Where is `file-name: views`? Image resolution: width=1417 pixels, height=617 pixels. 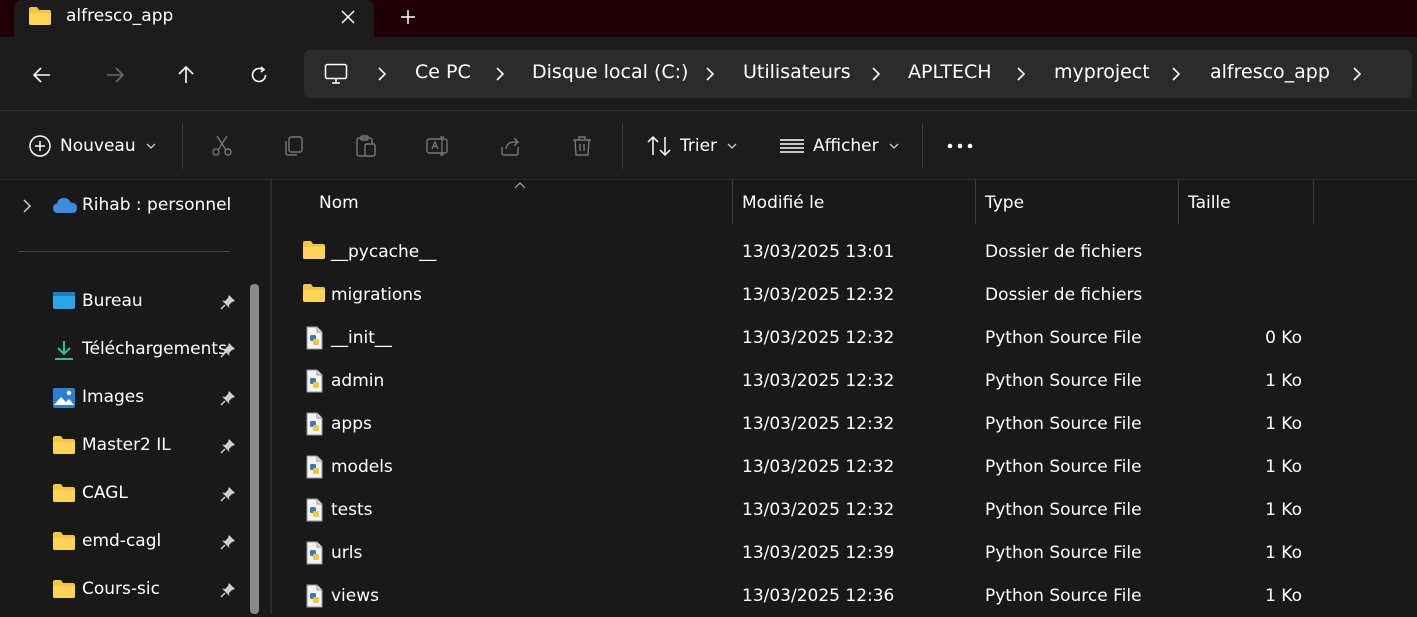
file-name: views is located at coordinates (355, 596).